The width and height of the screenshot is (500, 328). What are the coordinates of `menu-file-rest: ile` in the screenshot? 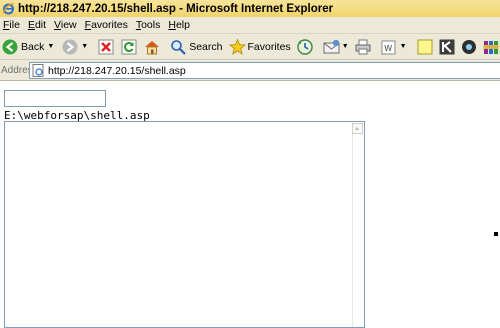 It's located at (14, 25).